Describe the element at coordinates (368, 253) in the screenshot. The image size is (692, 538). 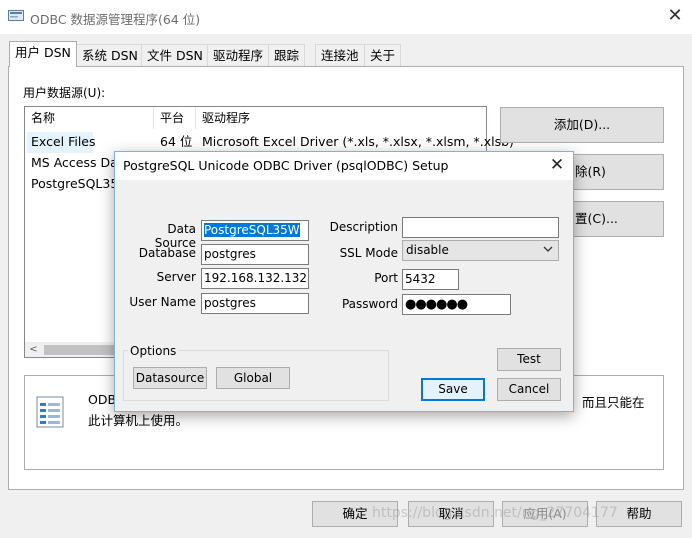
I see `ssl-mode-label: SSL Mode` at that location.